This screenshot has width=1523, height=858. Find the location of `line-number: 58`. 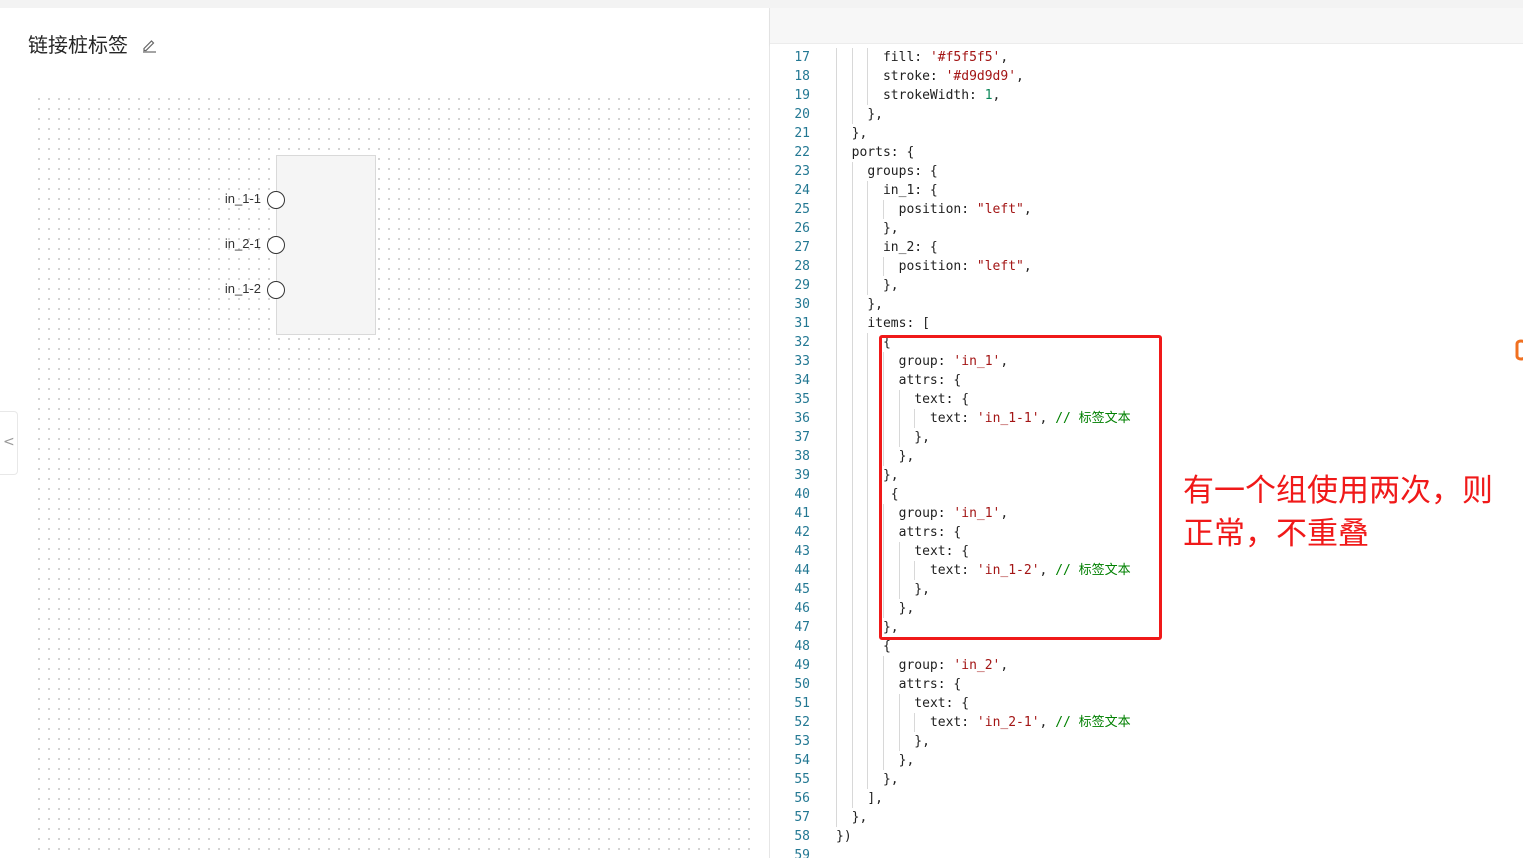

line-number: 58 is located at coordinates (802, 836).